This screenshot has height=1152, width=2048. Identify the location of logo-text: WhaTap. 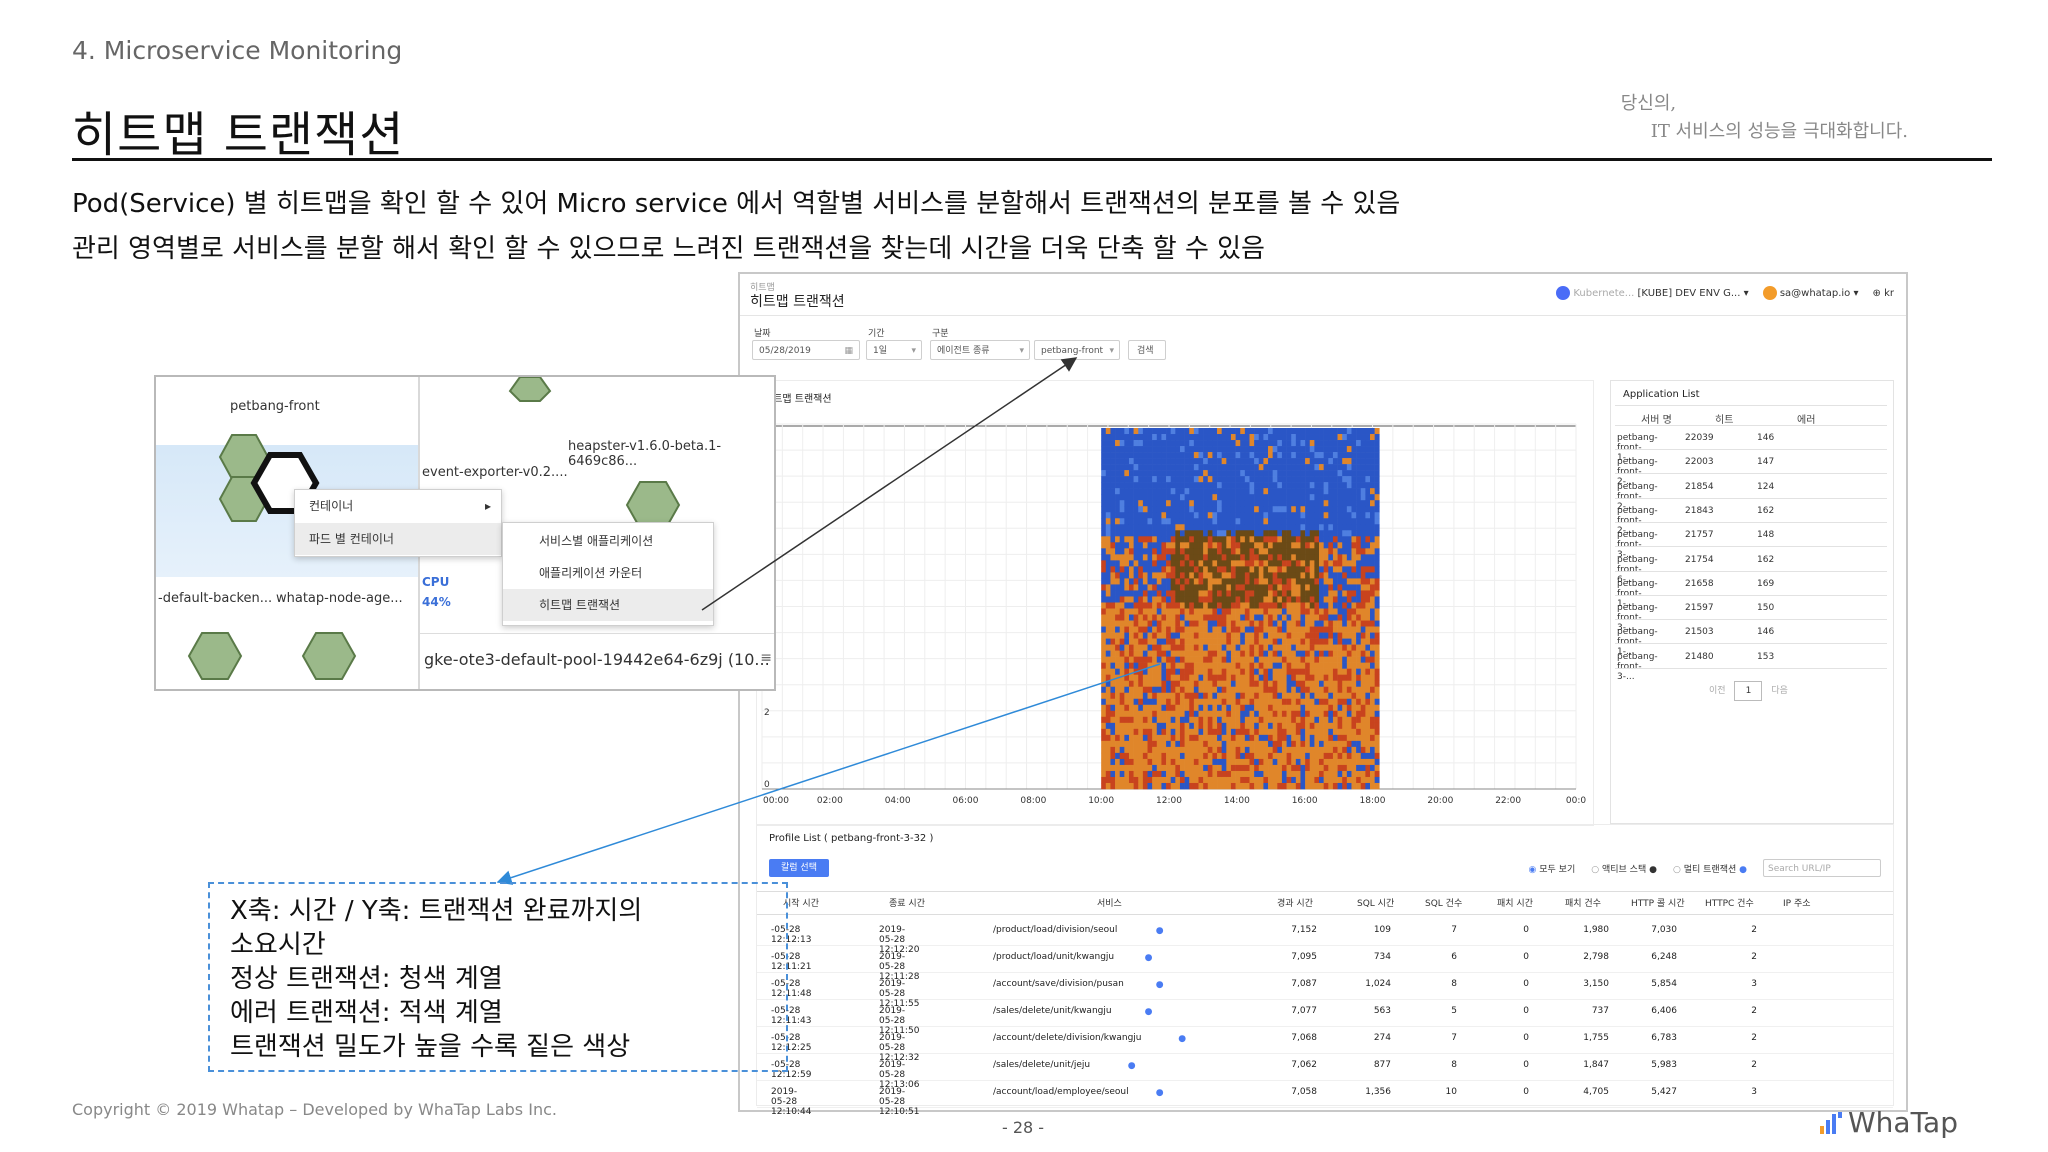
(1903, 1122).